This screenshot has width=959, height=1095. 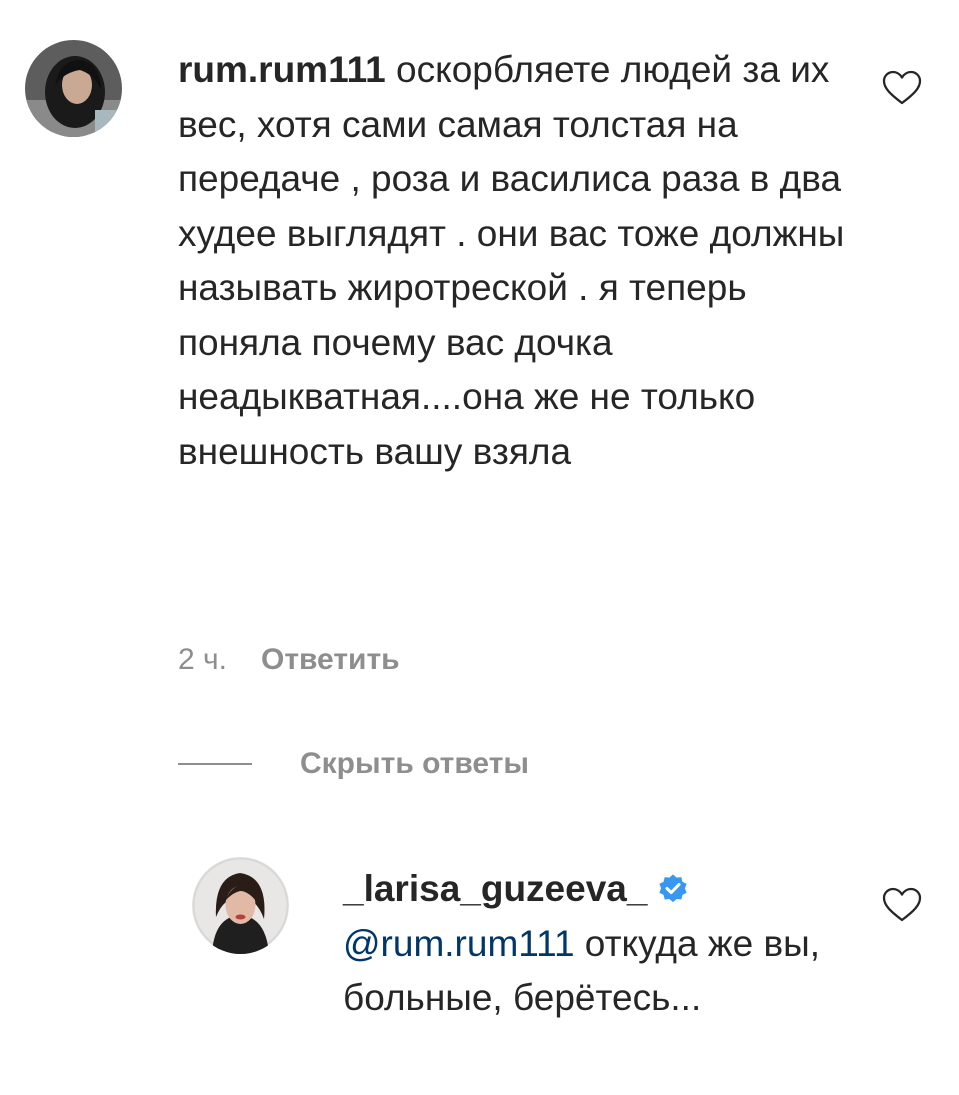 What do you see at coordinates (240, 905) in the screenshot?
I see `reply-avatar` at bounding box center [240, 905].